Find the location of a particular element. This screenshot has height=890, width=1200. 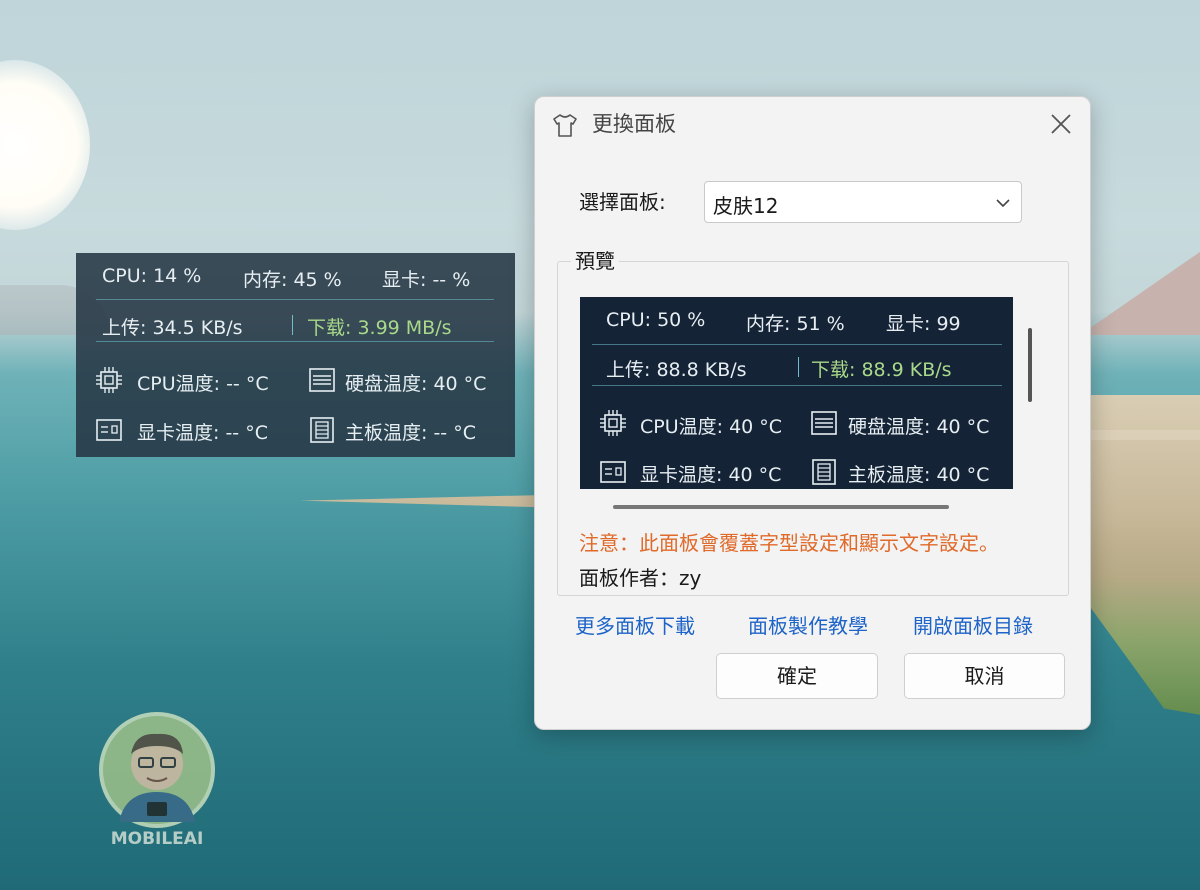

mobileai-watermark-logo: MOBILEAI is located at coordinates (157, 780).